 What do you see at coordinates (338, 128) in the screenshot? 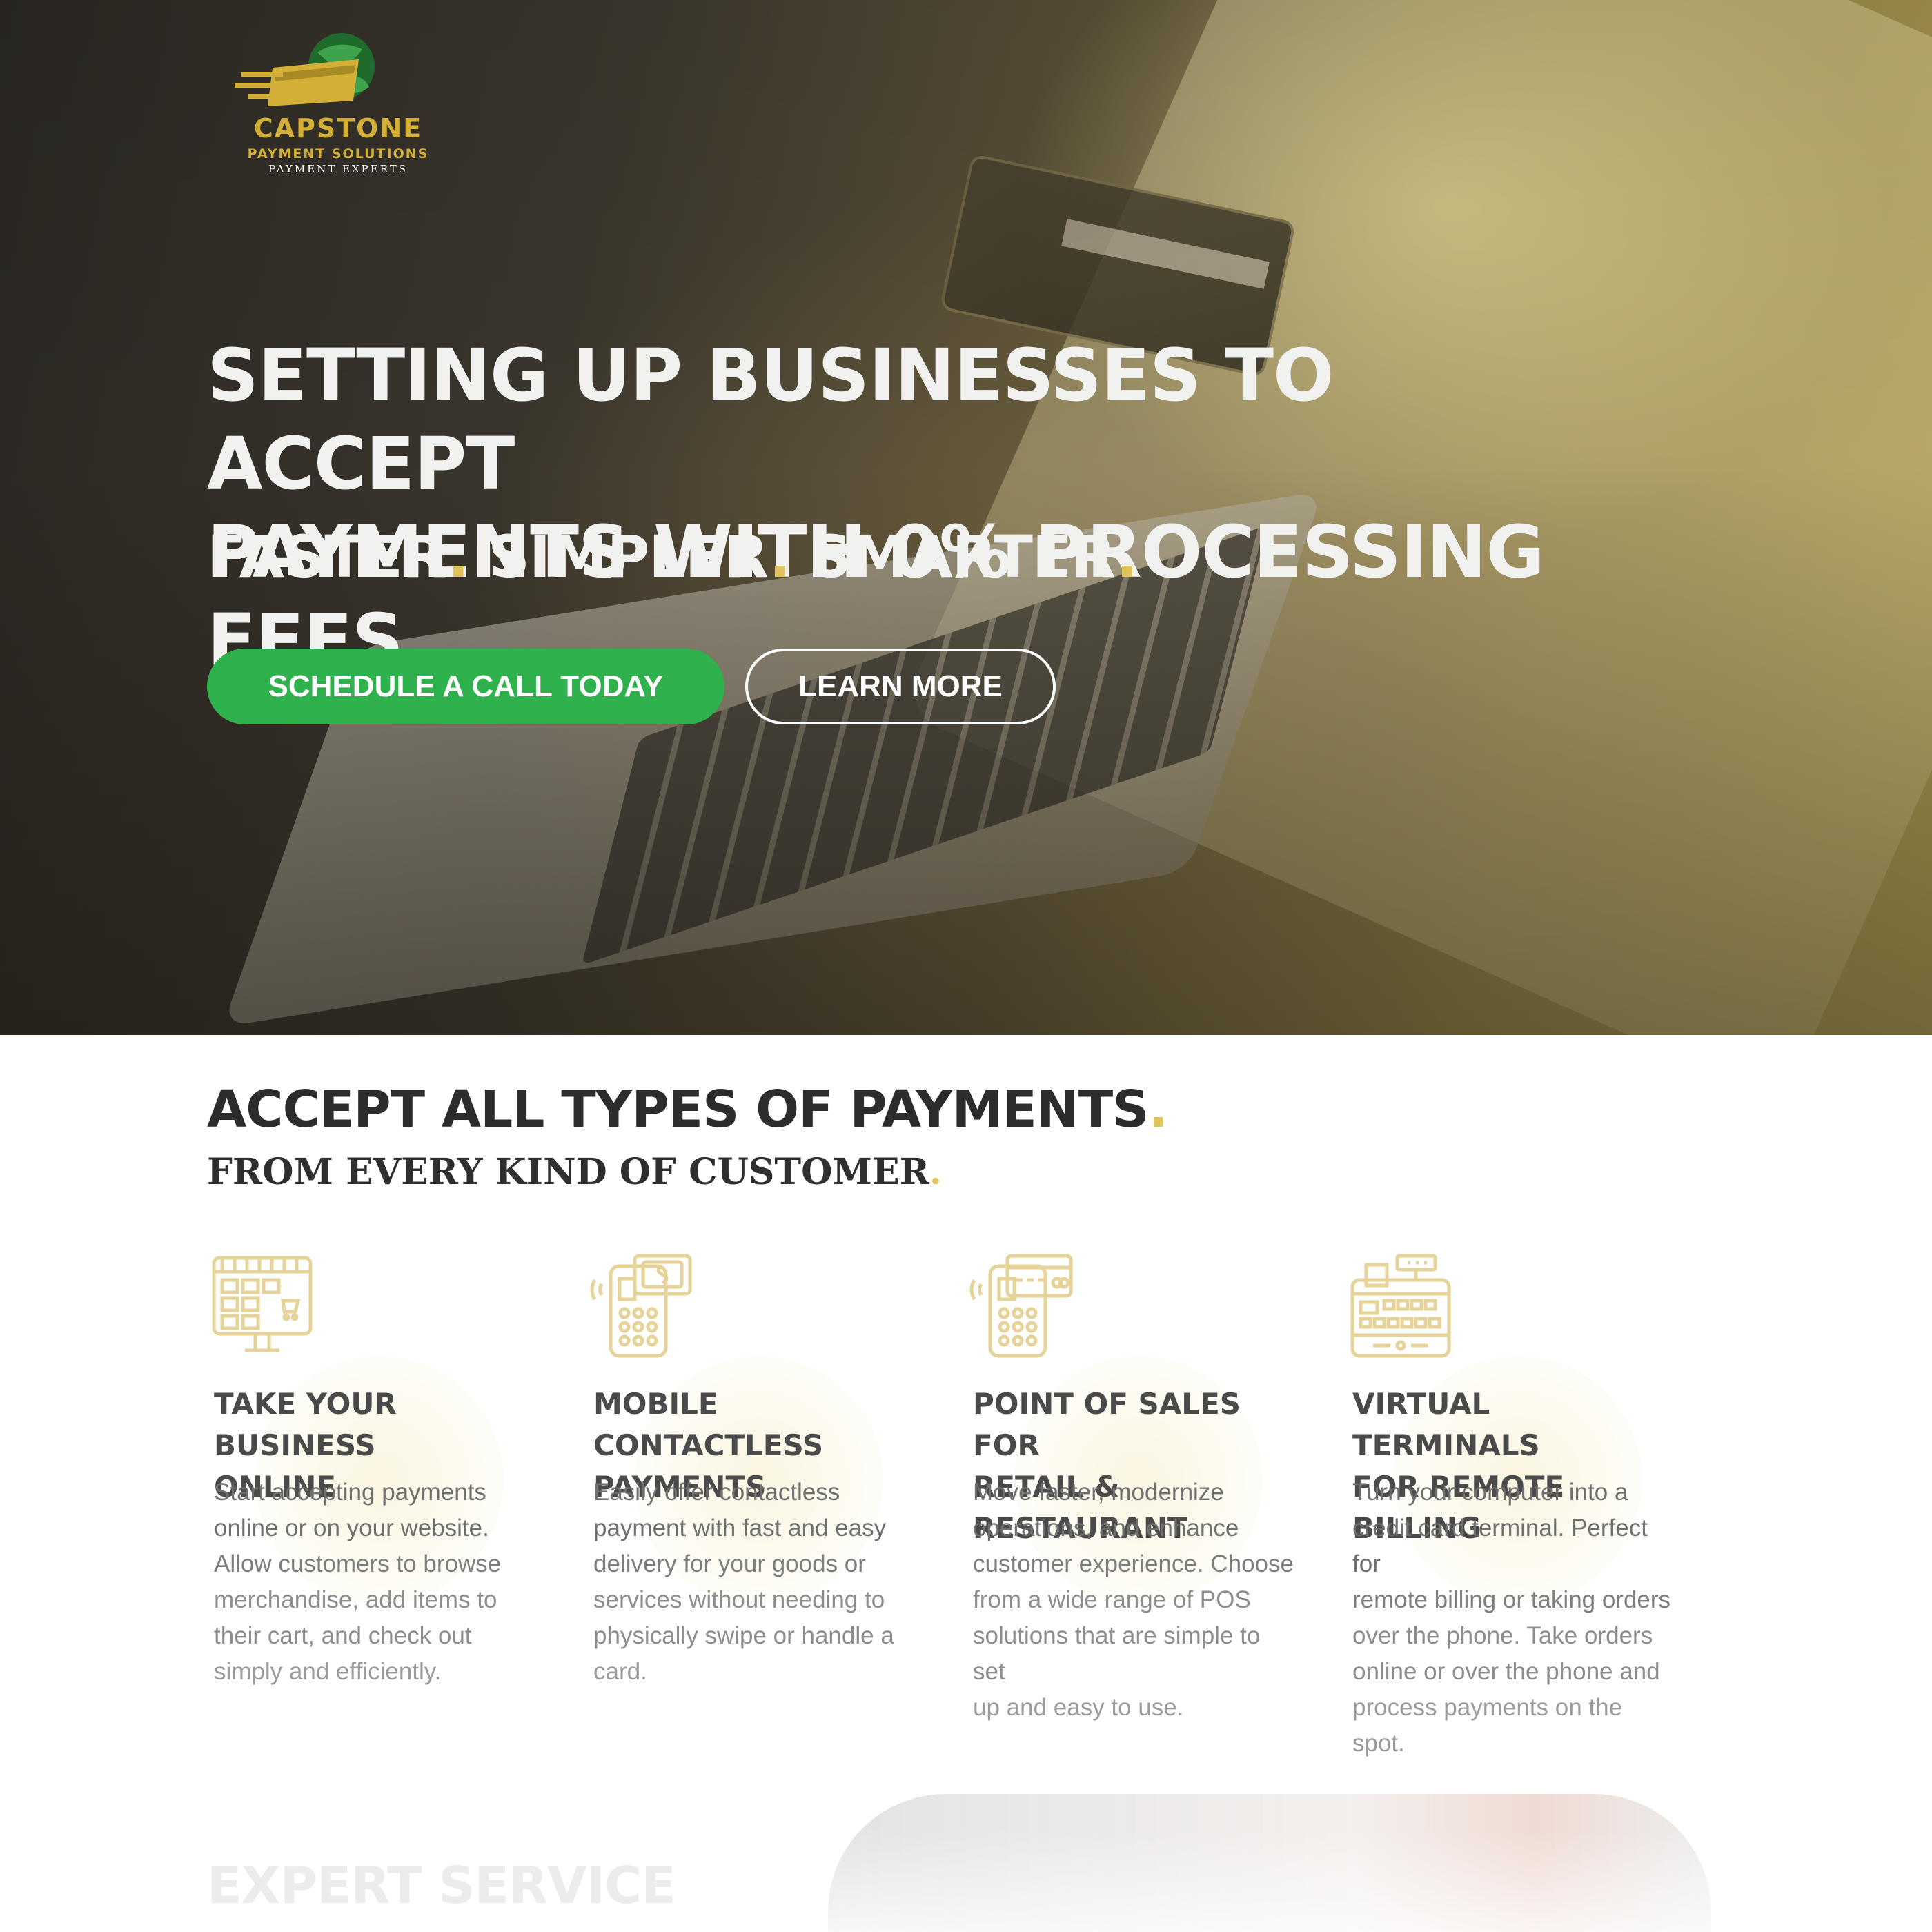
I see `logo-wordmark: CAPSTONE` at bounding box center [338, 128].